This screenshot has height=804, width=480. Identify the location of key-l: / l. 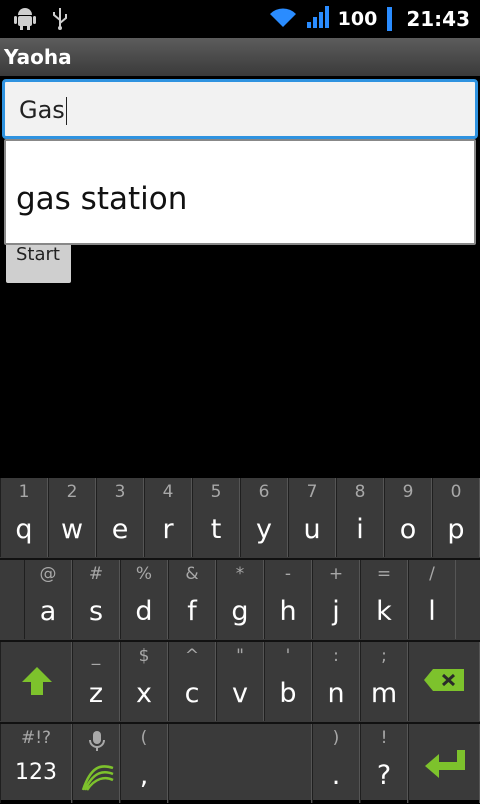
(432, 599).